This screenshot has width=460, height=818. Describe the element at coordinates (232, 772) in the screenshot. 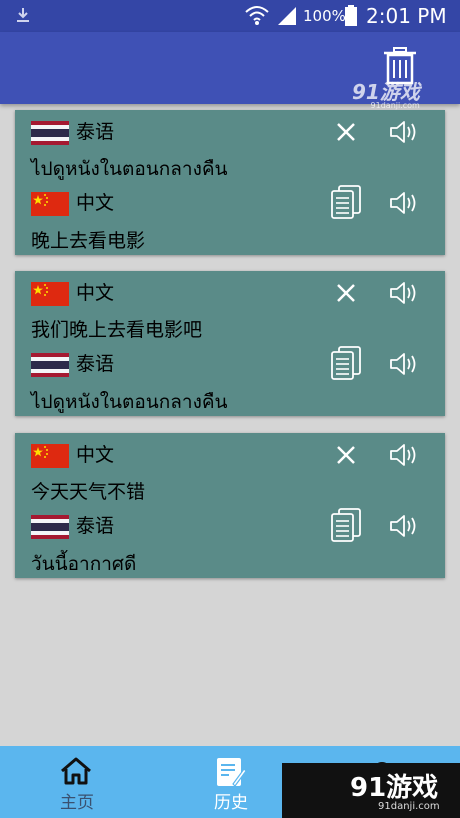

I see `history-icon` at that location.